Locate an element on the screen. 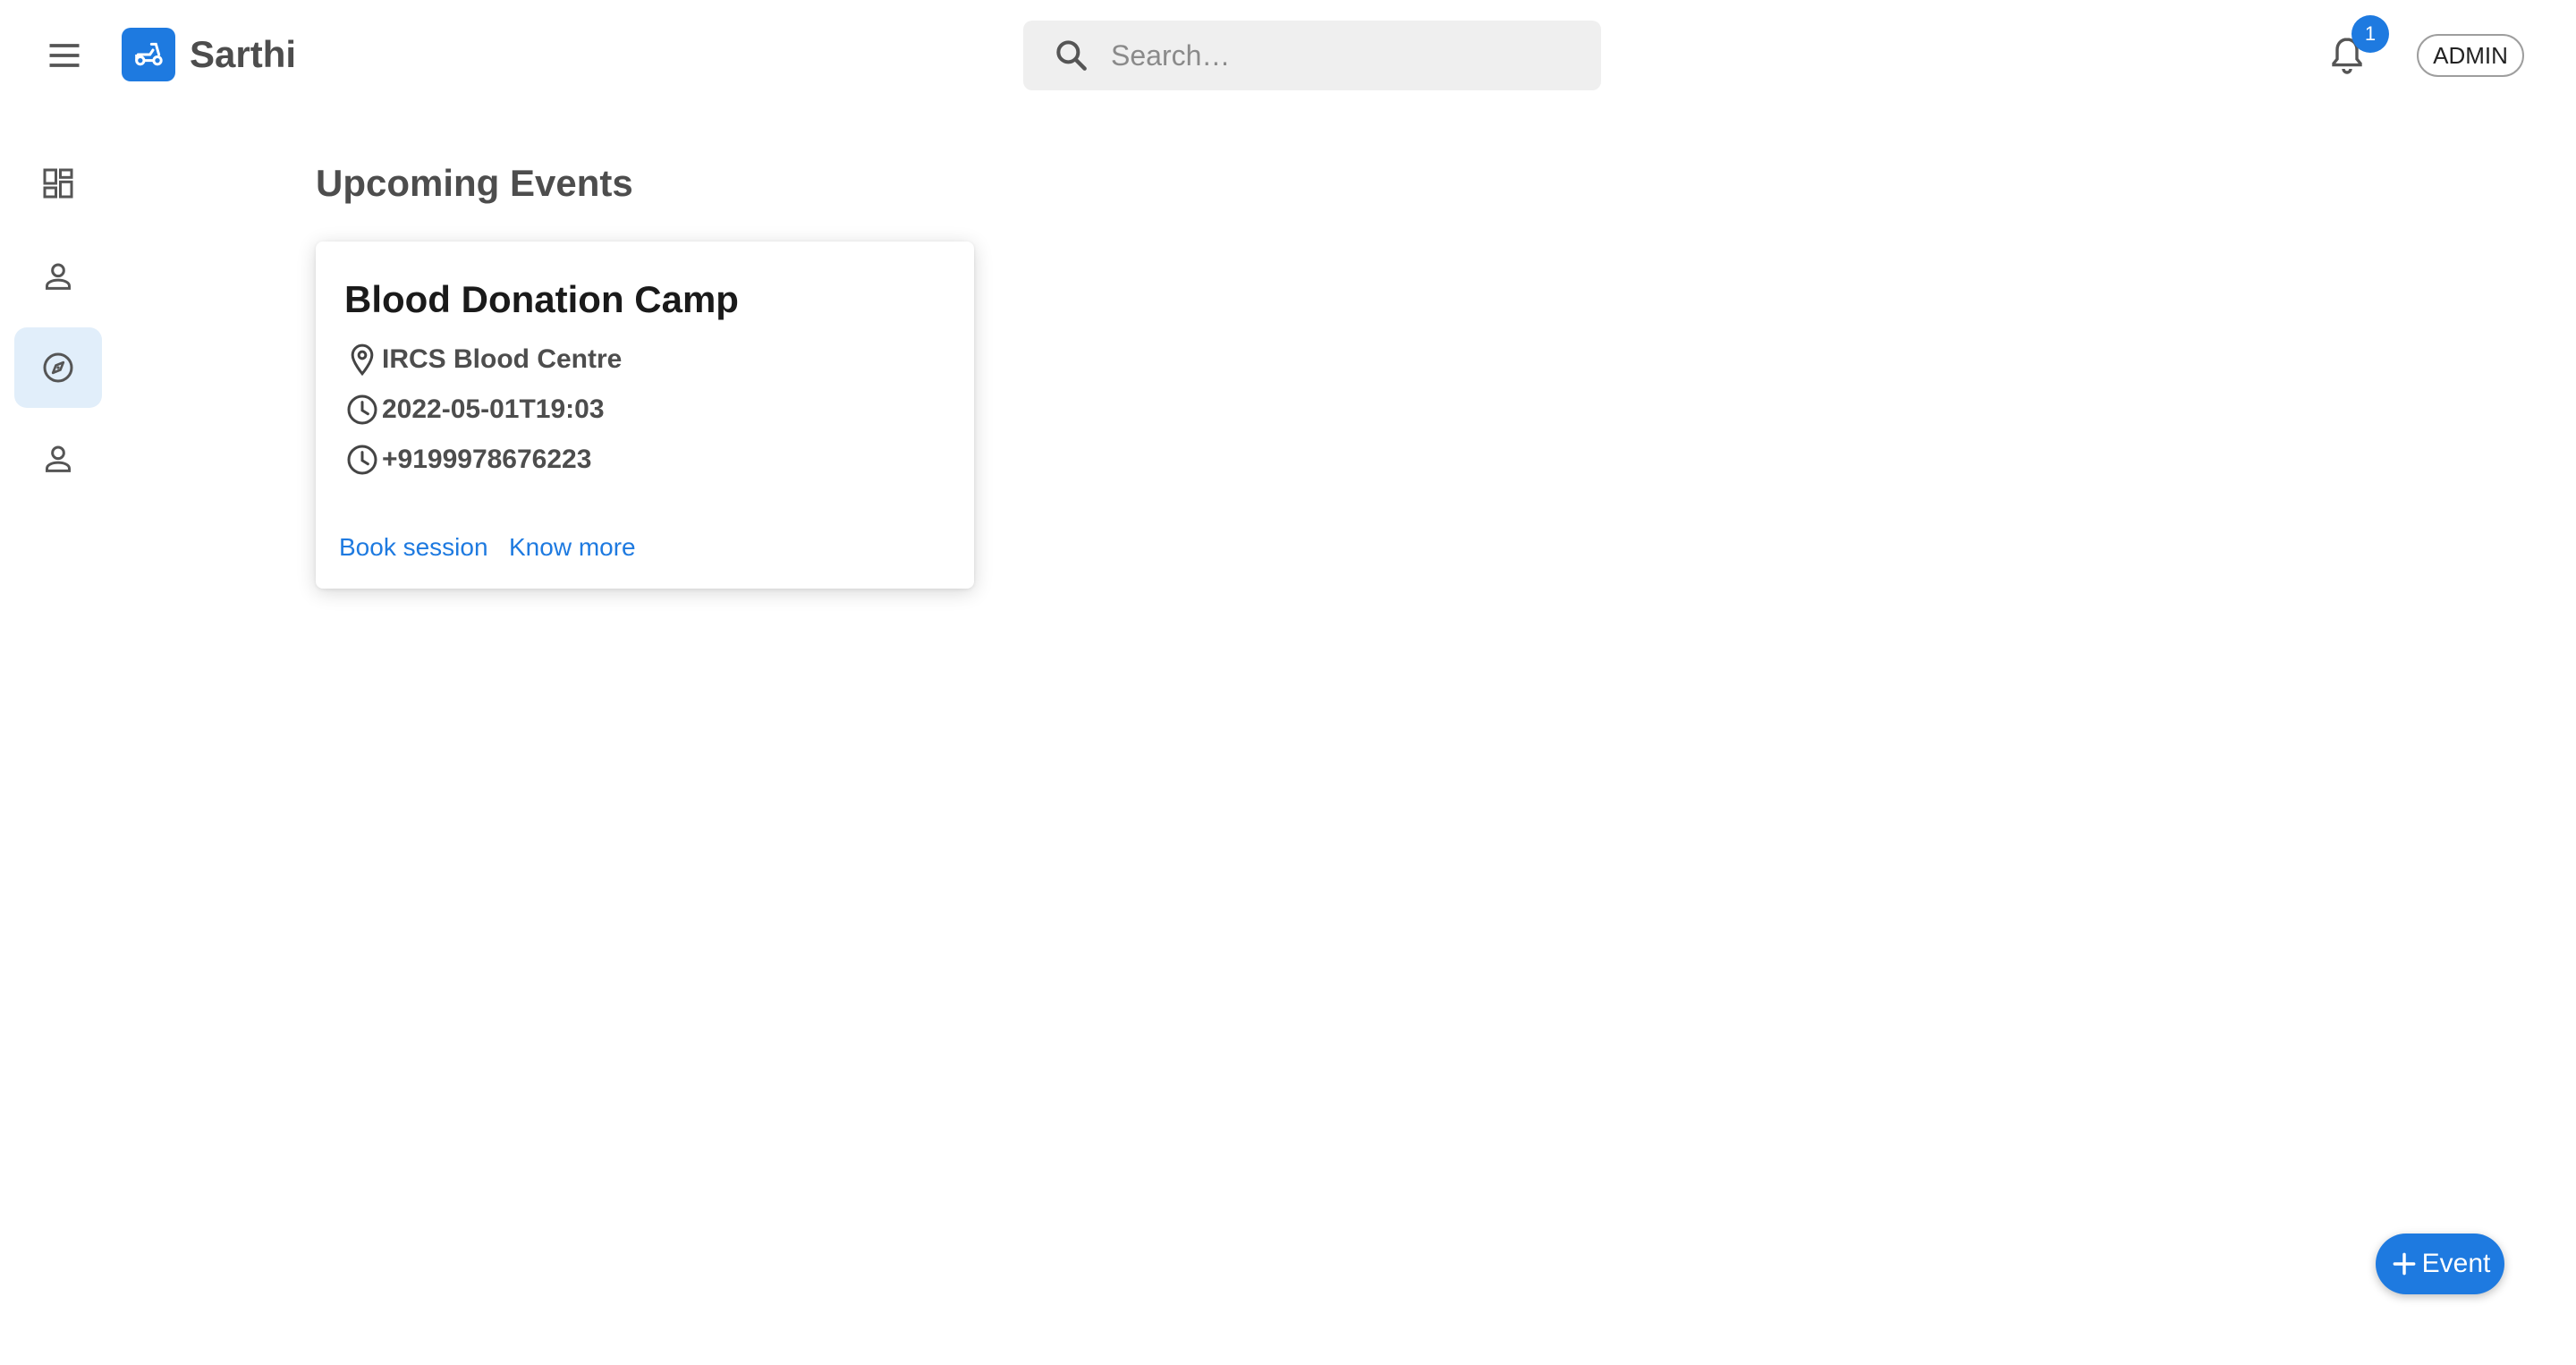 The image size is (2576, 1365). add-event-button: Event is located at coordinates (2440, 1264).